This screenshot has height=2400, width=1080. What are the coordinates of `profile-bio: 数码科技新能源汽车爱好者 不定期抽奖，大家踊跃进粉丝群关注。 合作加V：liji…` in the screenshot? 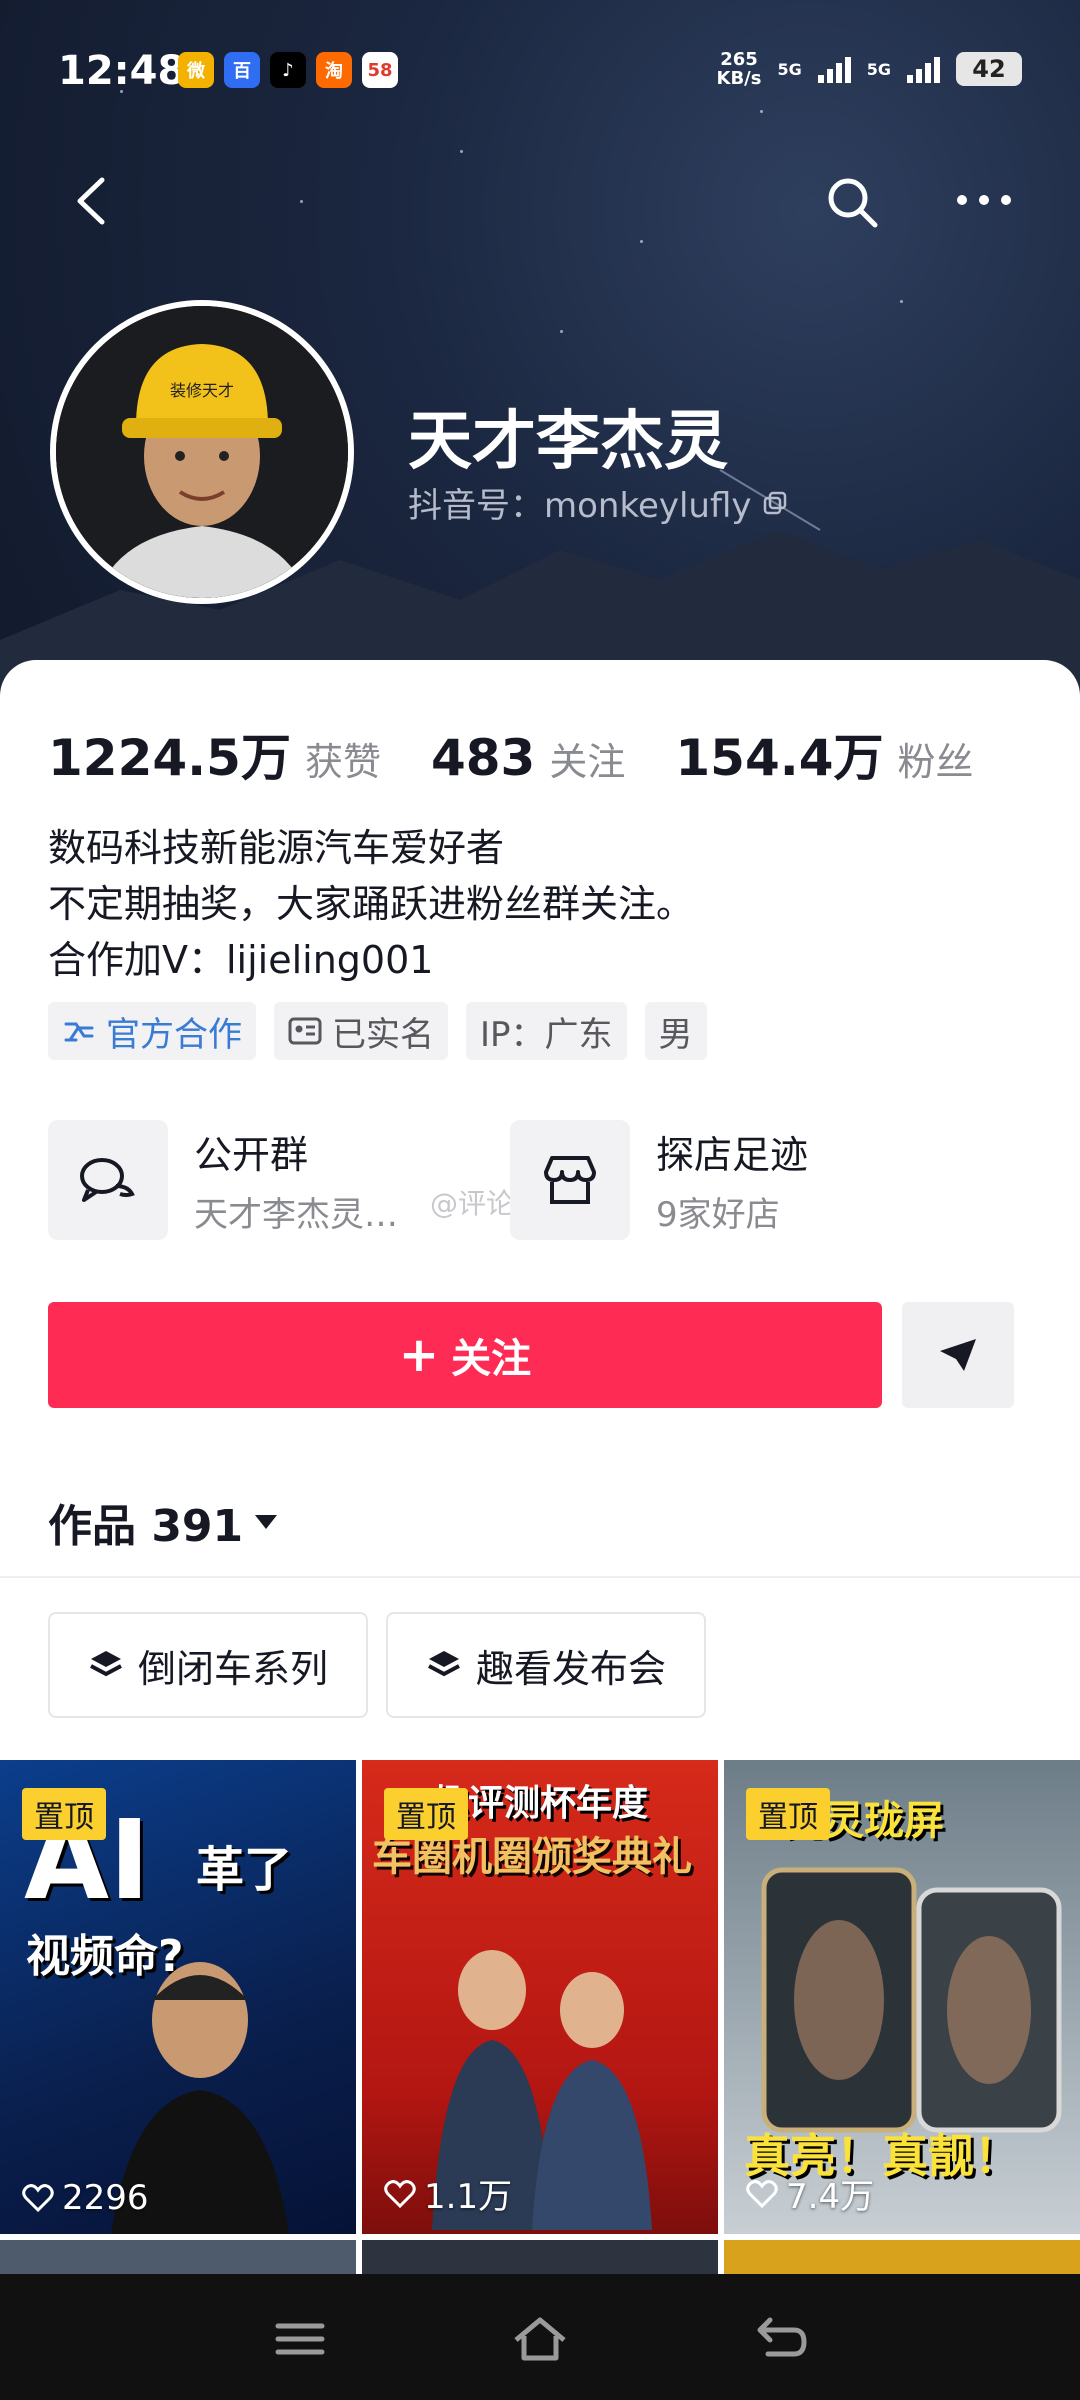 It's located at (371, 904).